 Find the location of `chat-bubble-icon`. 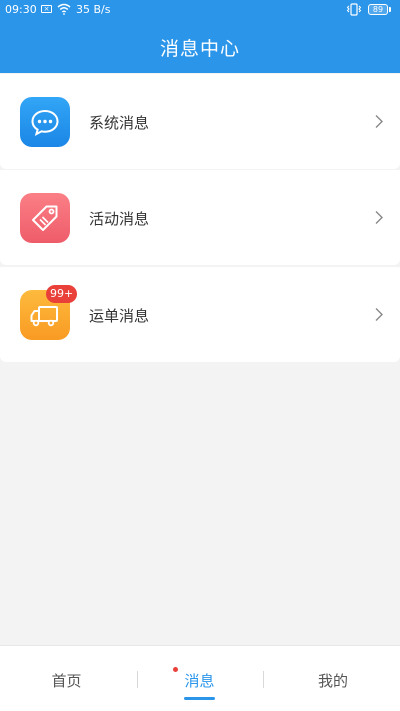

chat-bubble-icon is located at coordinates (45, 122).